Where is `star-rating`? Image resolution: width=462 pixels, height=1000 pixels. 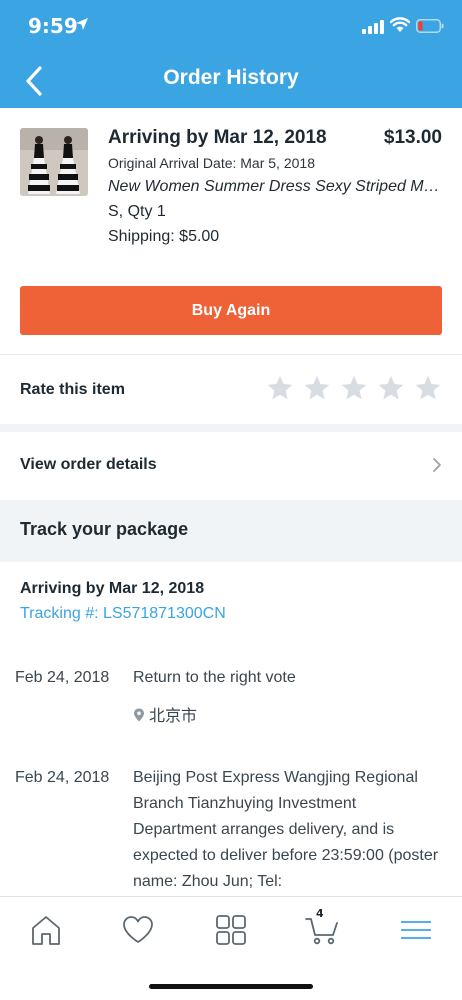
star-rating is located at coordinates (355, 389).